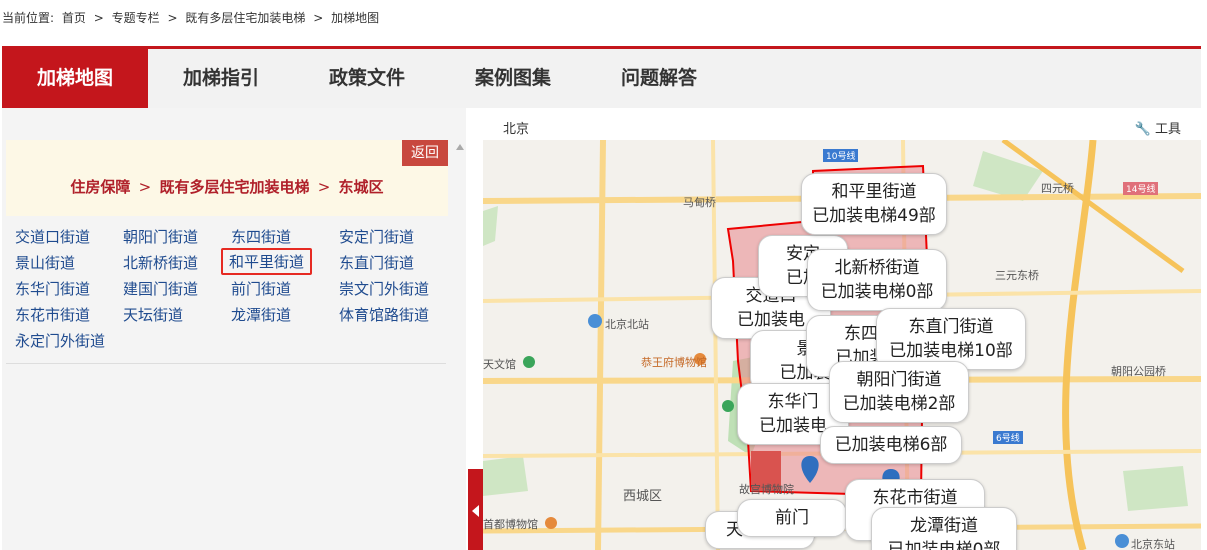 The image size is (1207, 550). Describe the element at coordinates (874, 192) in the screenshot. I see `bubble-street-name: 和平里街道` at that location.